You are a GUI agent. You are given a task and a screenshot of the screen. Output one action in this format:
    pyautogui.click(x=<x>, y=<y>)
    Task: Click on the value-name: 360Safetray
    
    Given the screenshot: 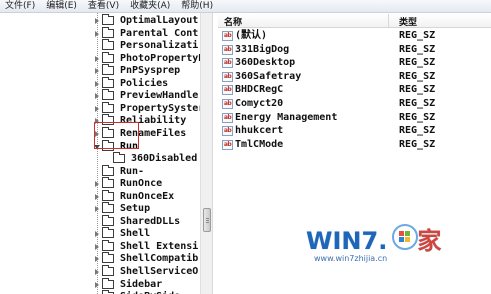 What is the action you would take?
    pyautogui.click(x=268, y=76)
    